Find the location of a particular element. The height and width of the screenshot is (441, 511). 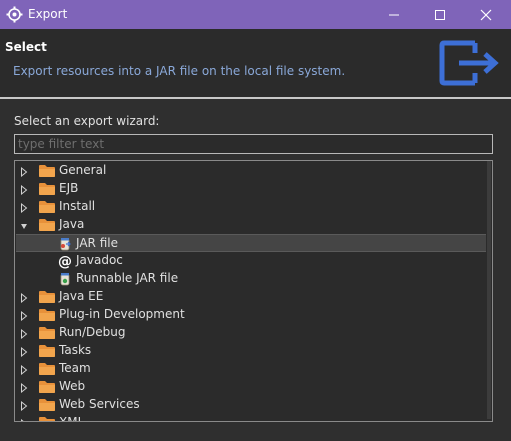

close-button is located at coordinates (486, 14).